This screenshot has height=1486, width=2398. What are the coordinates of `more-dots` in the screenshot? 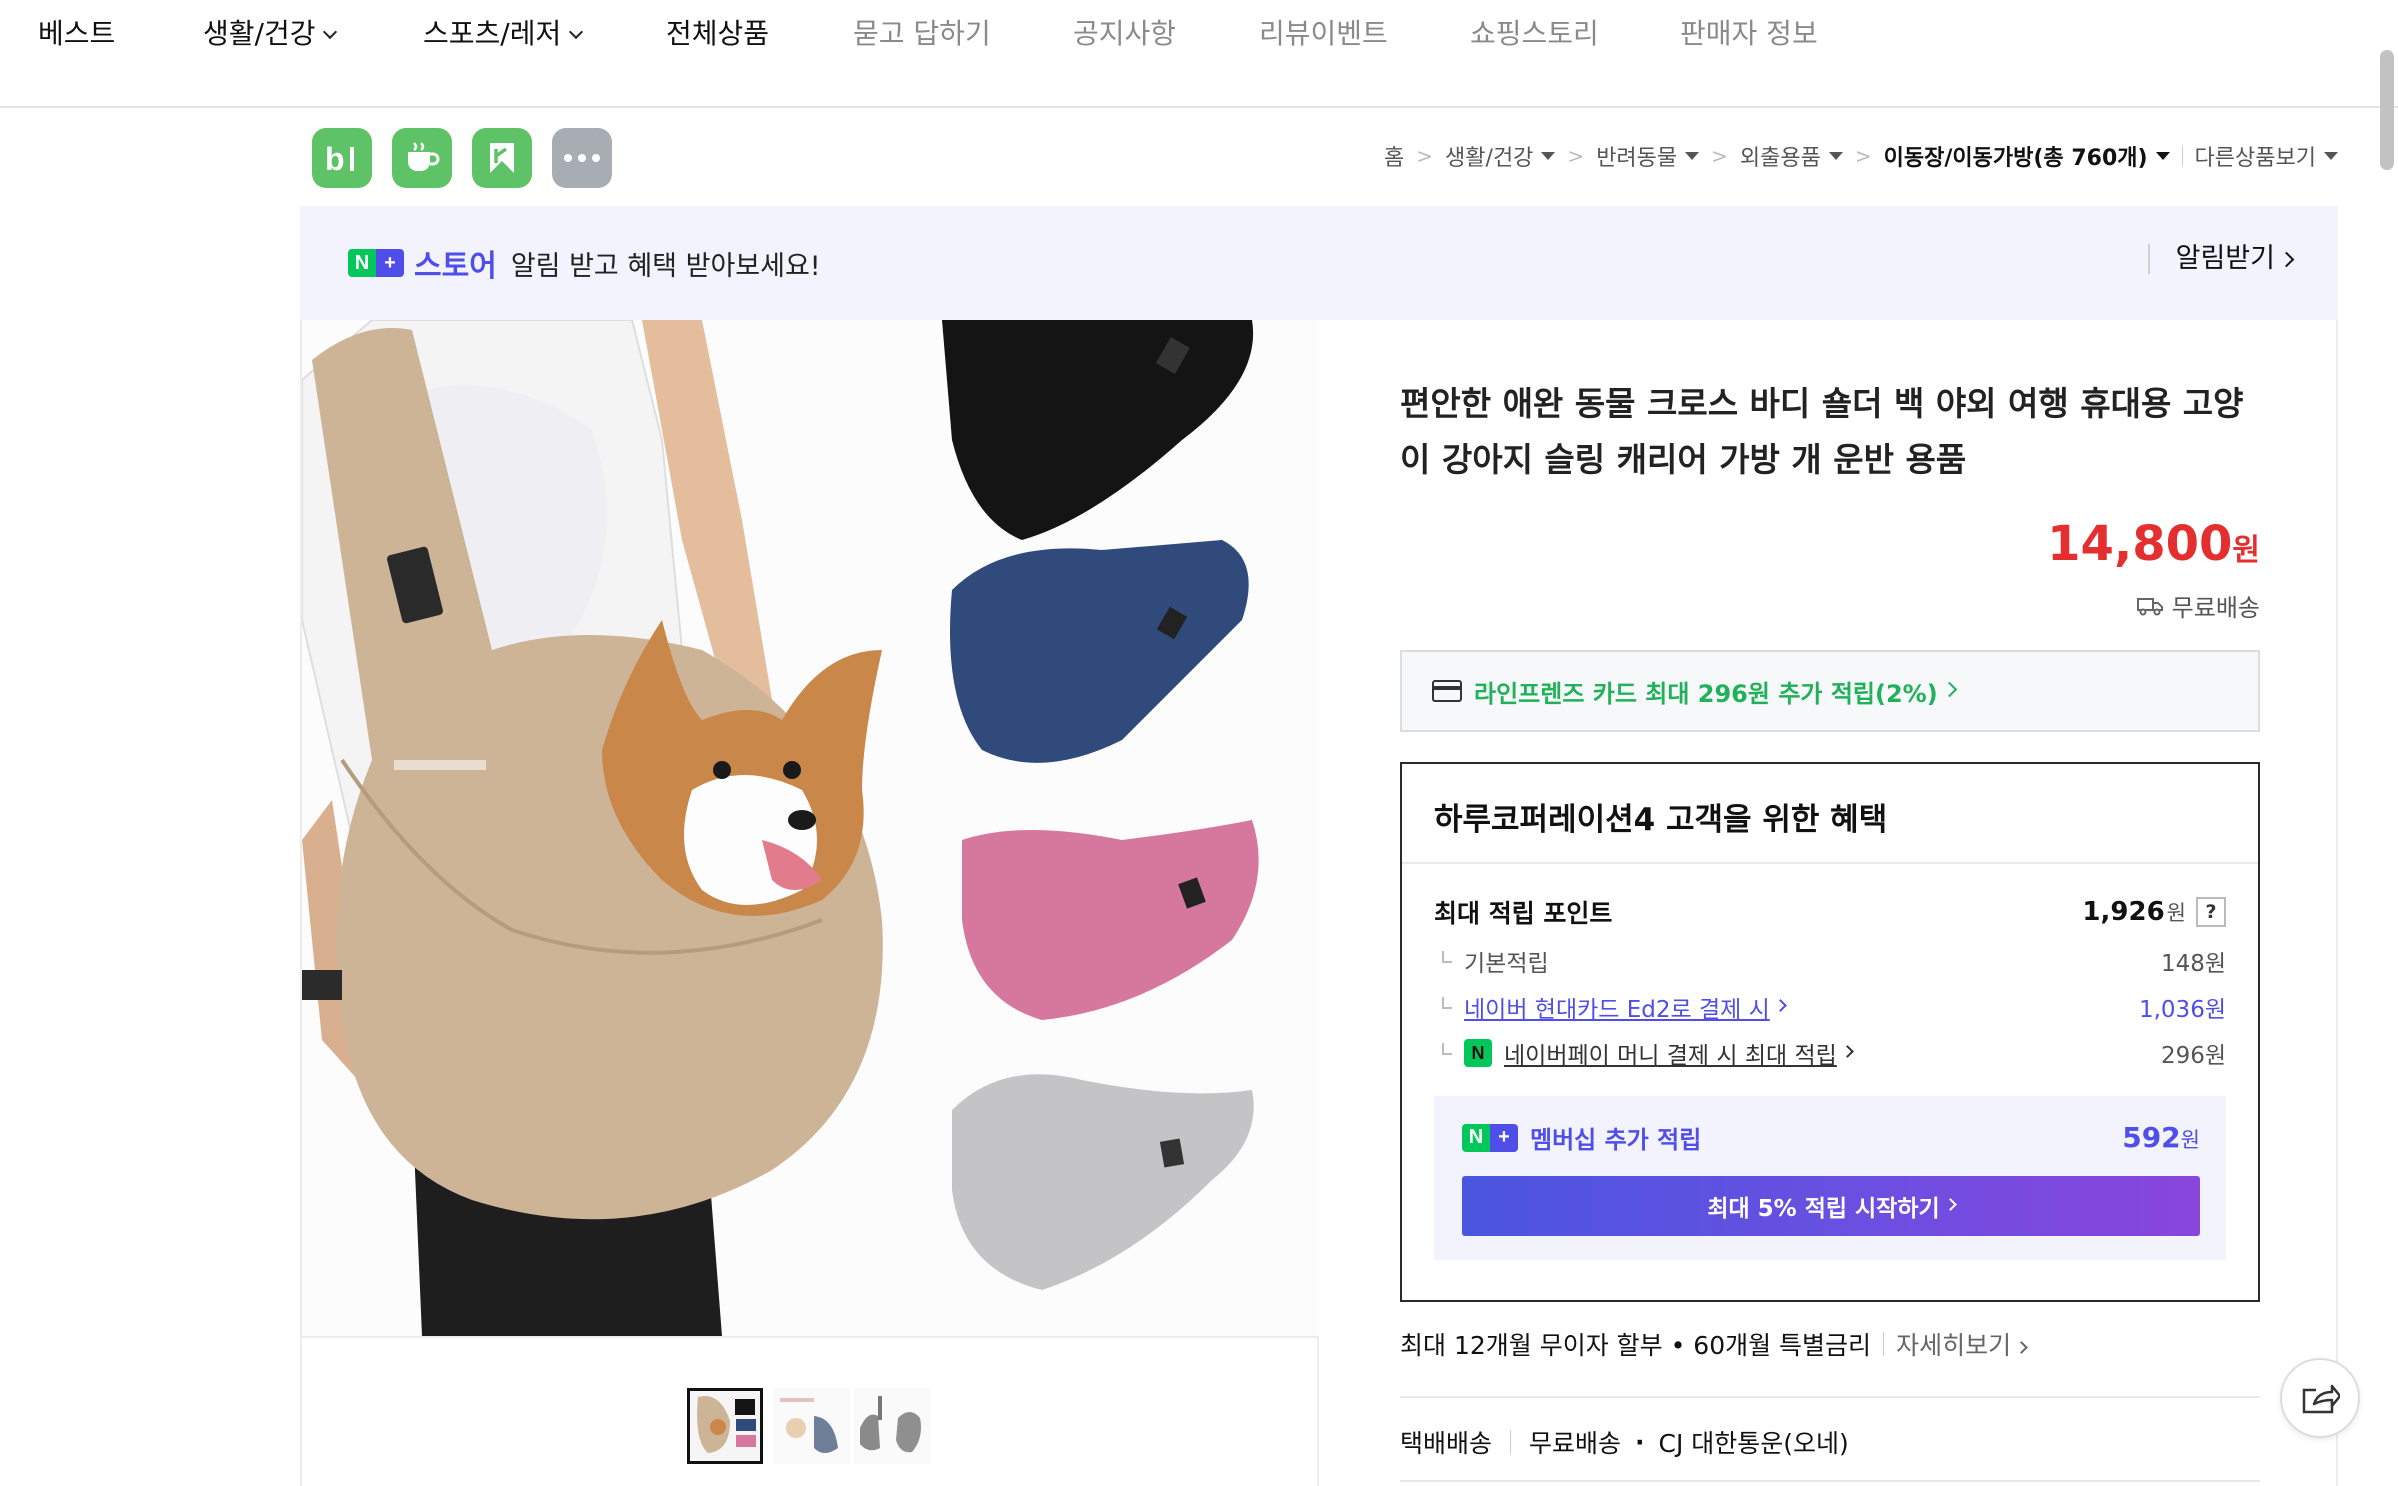 It's located at (582, 158).